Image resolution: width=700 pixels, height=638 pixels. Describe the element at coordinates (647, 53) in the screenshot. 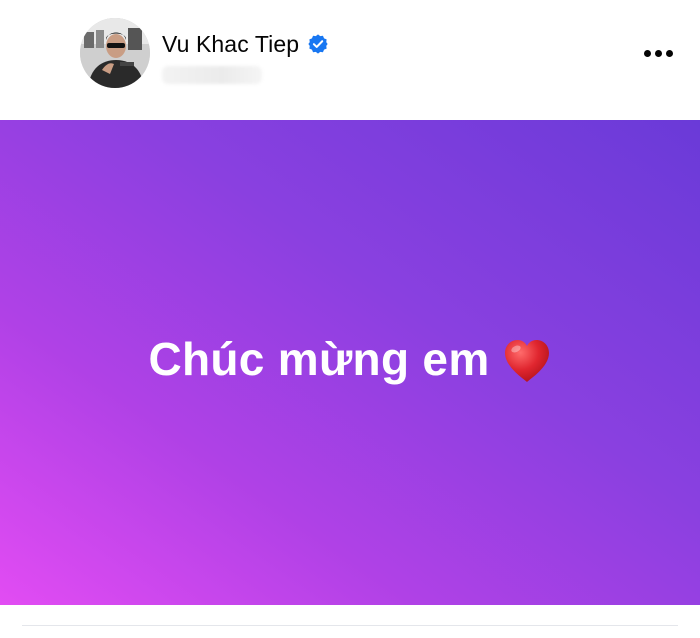

I see `more-horizontal-icon` at that location.